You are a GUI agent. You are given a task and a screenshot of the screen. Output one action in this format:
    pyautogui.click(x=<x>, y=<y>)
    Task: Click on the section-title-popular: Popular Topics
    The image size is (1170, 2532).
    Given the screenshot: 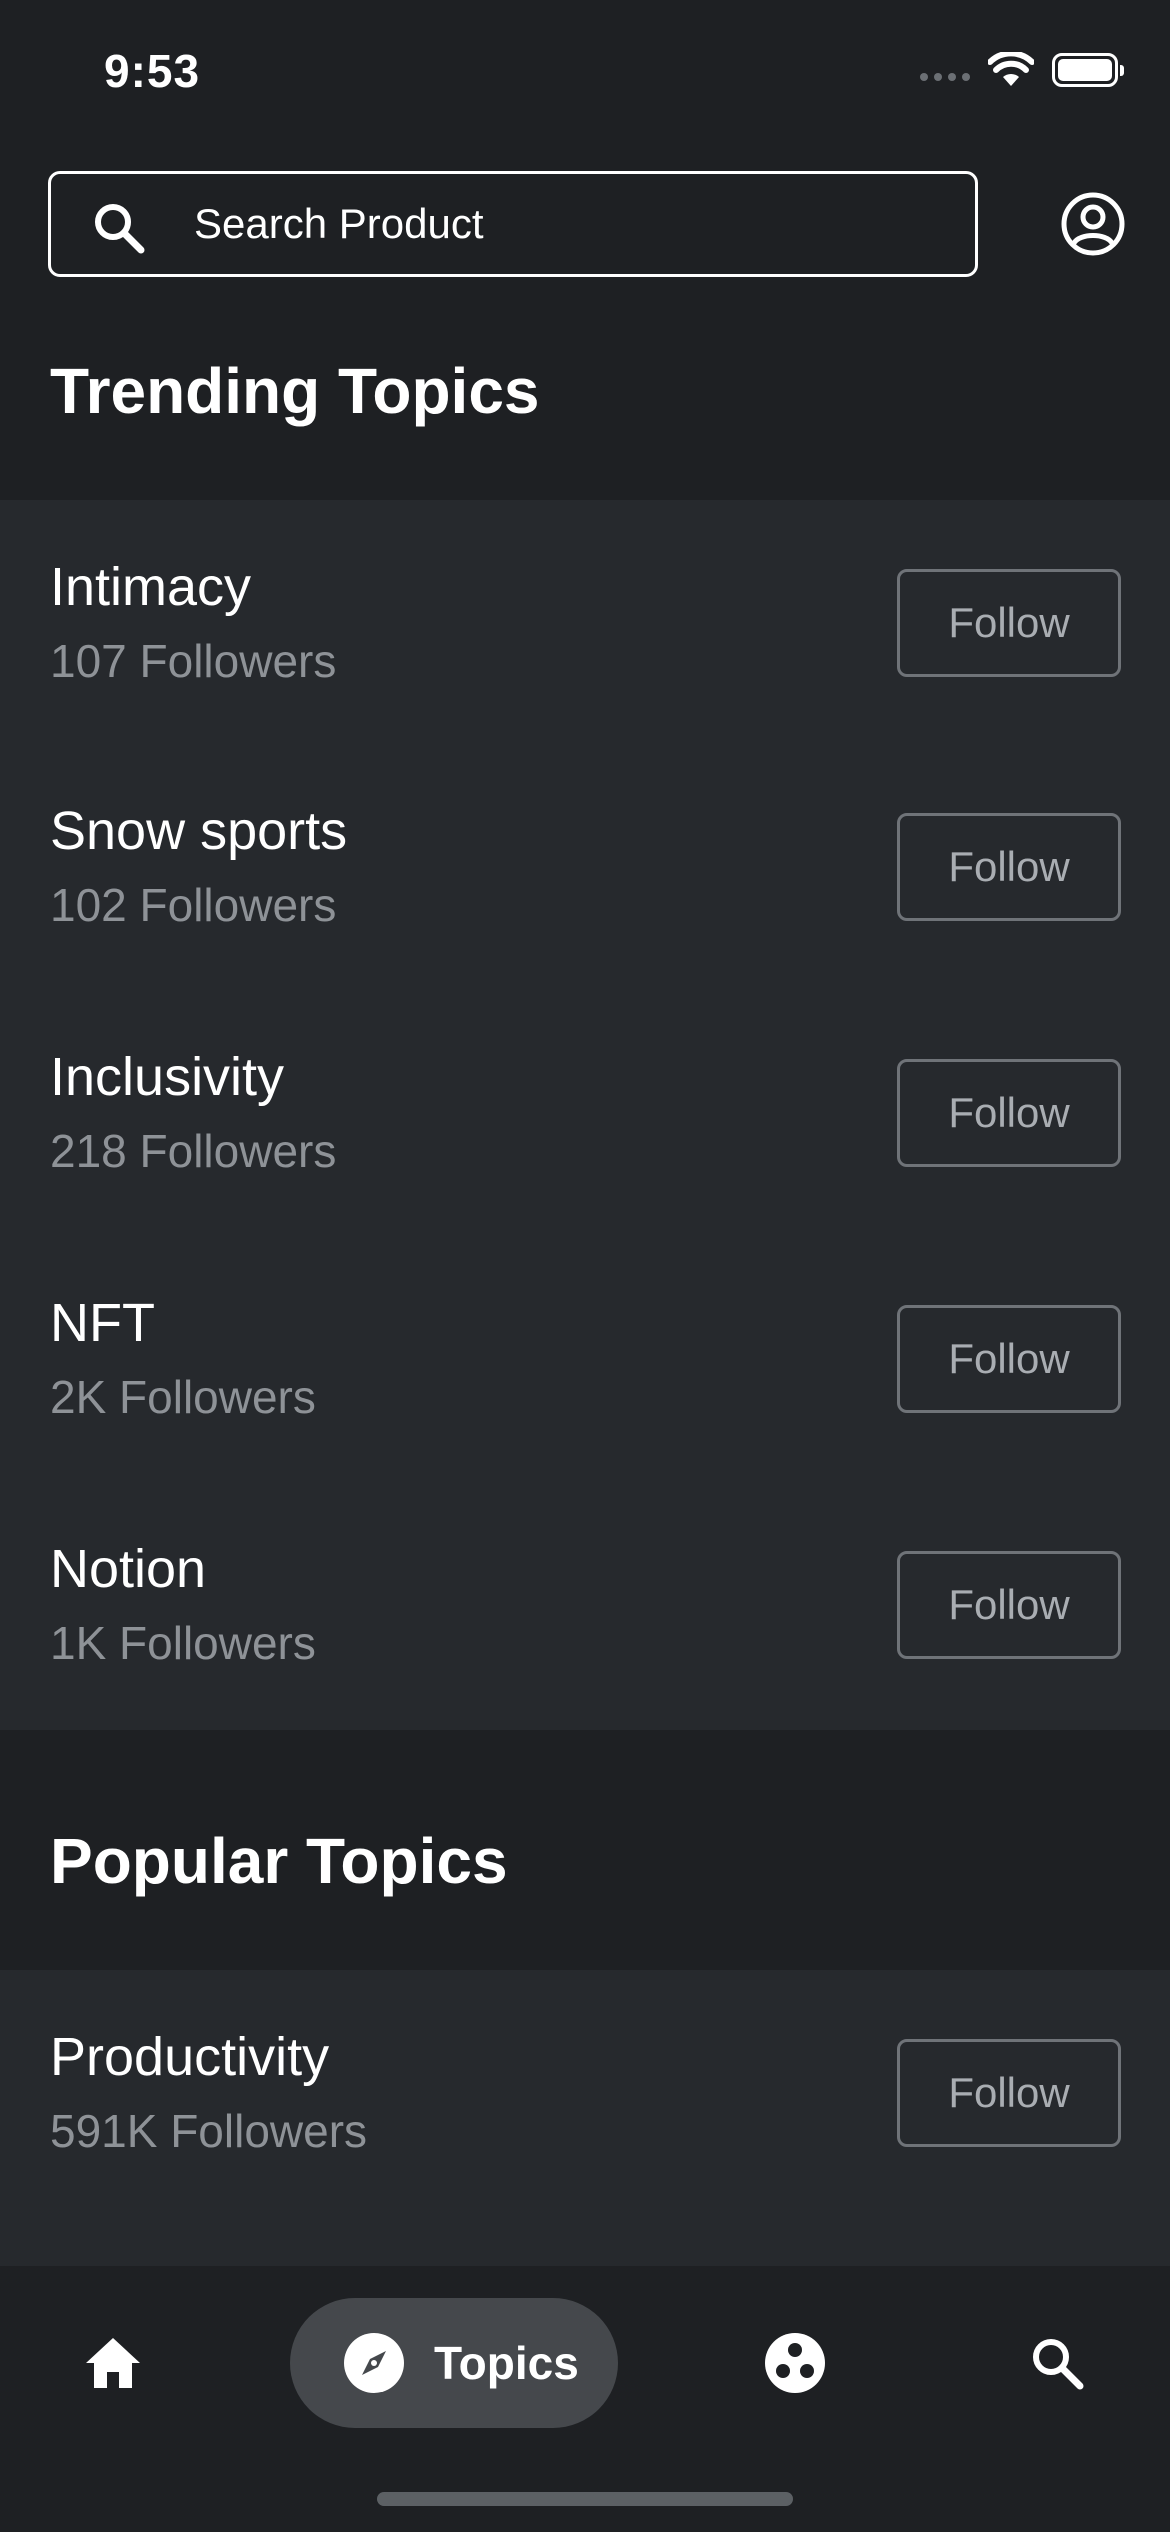 What is the action you would take?
    pyautogui.click(x=279, y=1861)
    